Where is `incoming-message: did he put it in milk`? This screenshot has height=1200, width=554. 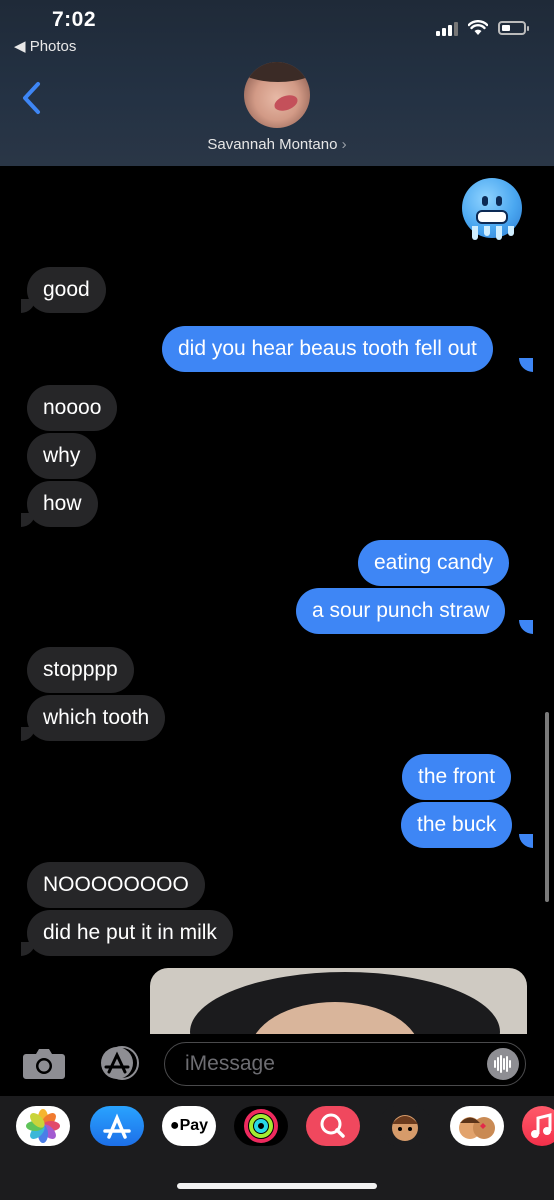
incoming-message: did he put it in milk is located at coordinates (130, 933).